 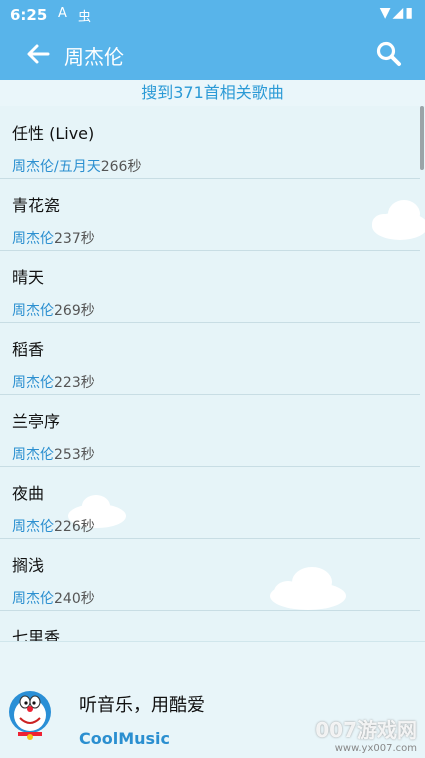 I want to click on toolbar: 周杰伦, so click(x=212, y=55).